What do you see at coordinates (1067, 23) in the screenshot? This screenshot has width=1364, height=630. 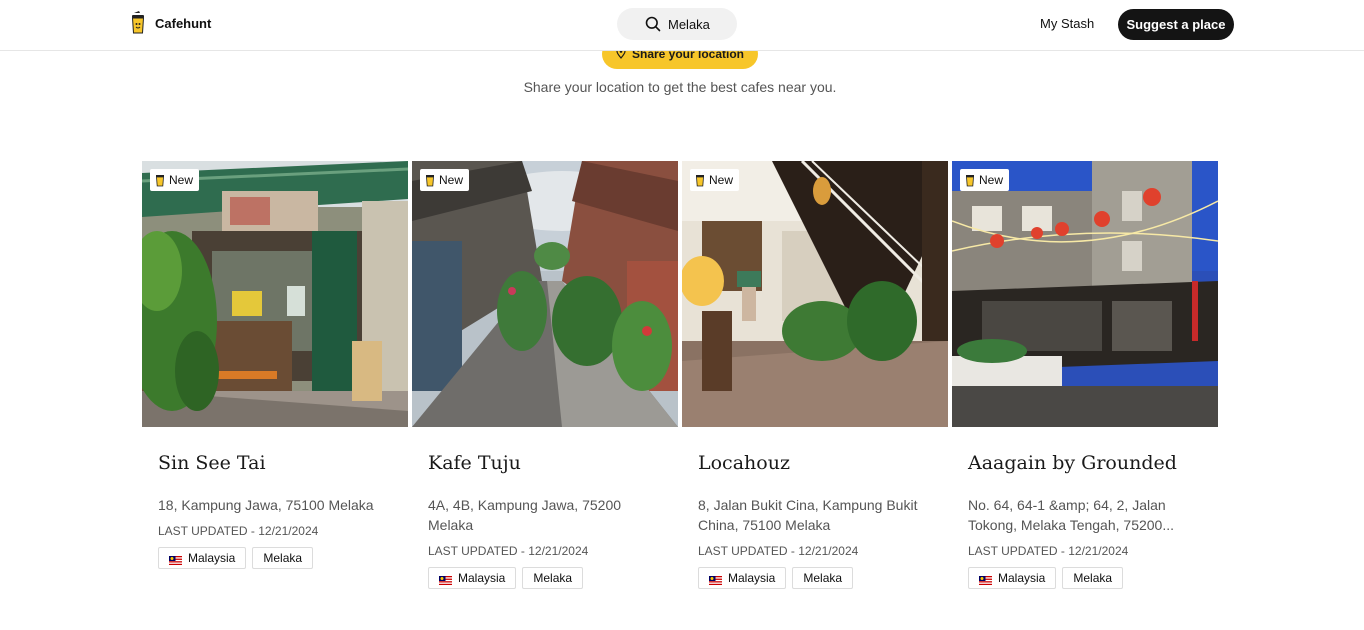 I see `my-stash-link: My Stash` at bounding box center [1067, 23].